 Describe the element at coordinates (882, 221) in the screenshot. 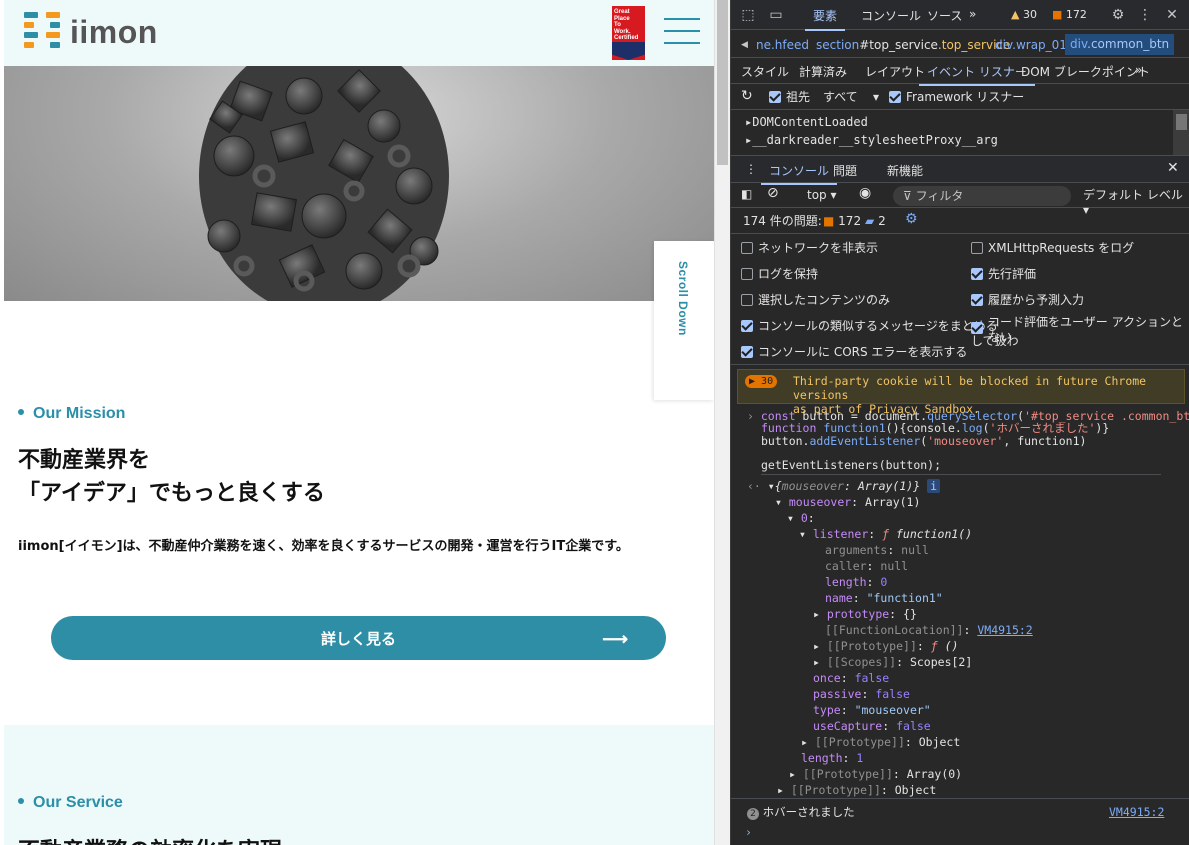

I see `issues-info-count: 2` at that location.